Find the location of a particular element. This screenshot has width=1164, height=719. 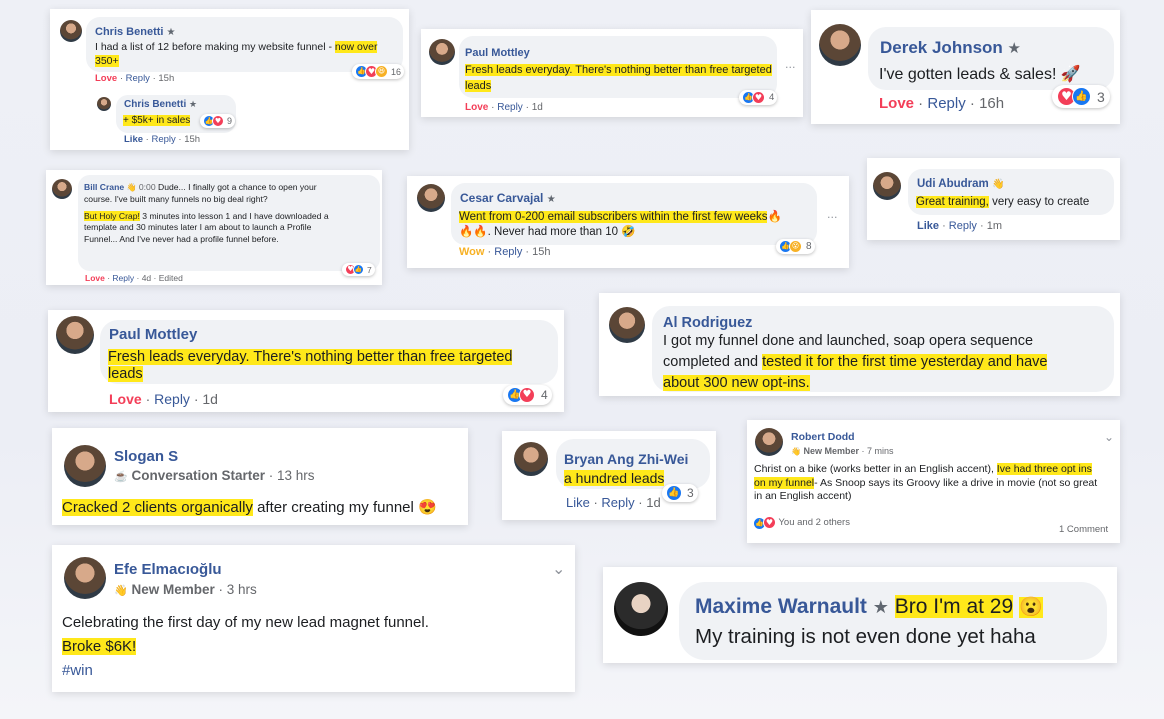

commenter-name: Efe Elmacıoğlu is located at coordinates (168, 569).